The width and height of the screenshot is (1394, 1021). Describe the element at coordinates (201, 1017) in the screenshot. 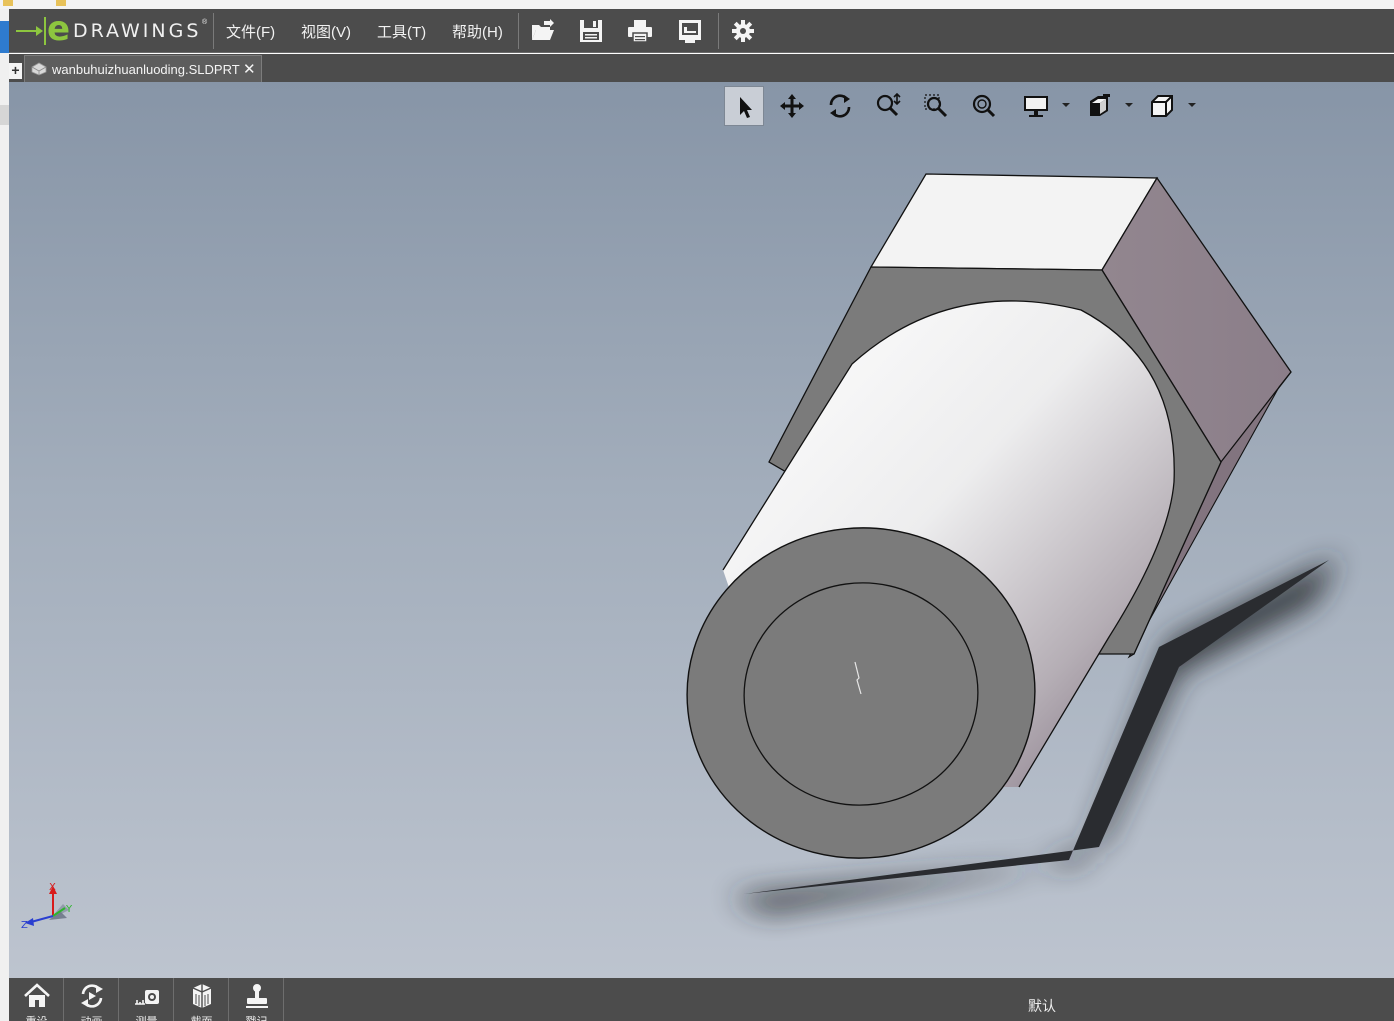

I see `section-button-label: 截面` at that location.